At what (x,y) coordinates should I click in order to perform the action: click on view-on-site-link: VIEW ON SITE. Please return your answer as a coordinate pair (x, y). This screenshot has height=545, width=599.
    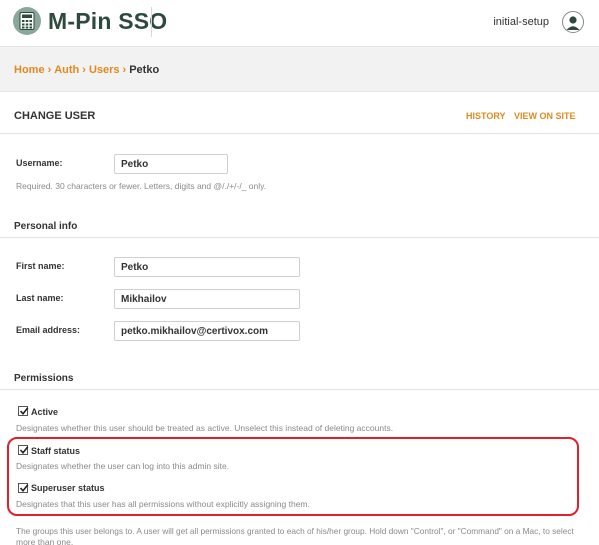
    Looking at the image, I should click on (545, 116).